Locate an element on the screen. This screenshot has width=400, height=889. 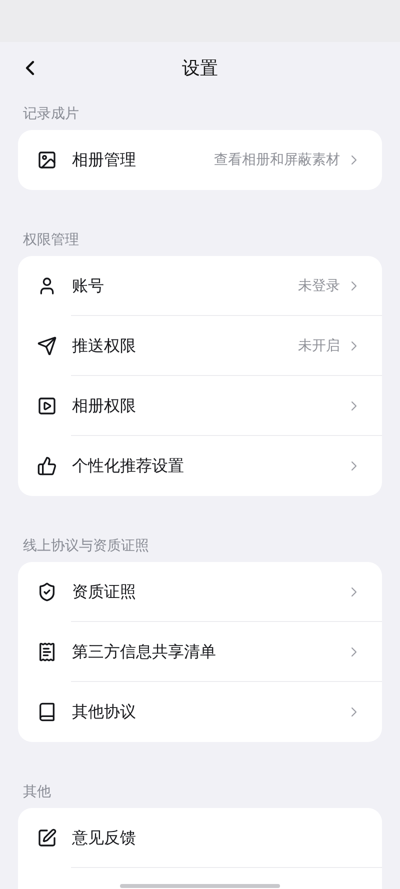
settings-row: 其他协议 is located at coordinates (200, 712).